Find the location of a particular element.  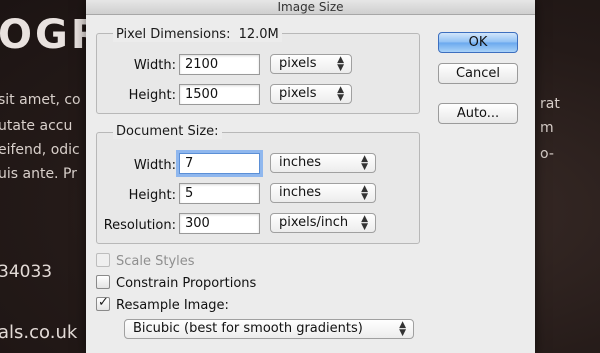

resolution-unit-select: pixels/inch ▲ ▼ is located at coordinates (323, 223).